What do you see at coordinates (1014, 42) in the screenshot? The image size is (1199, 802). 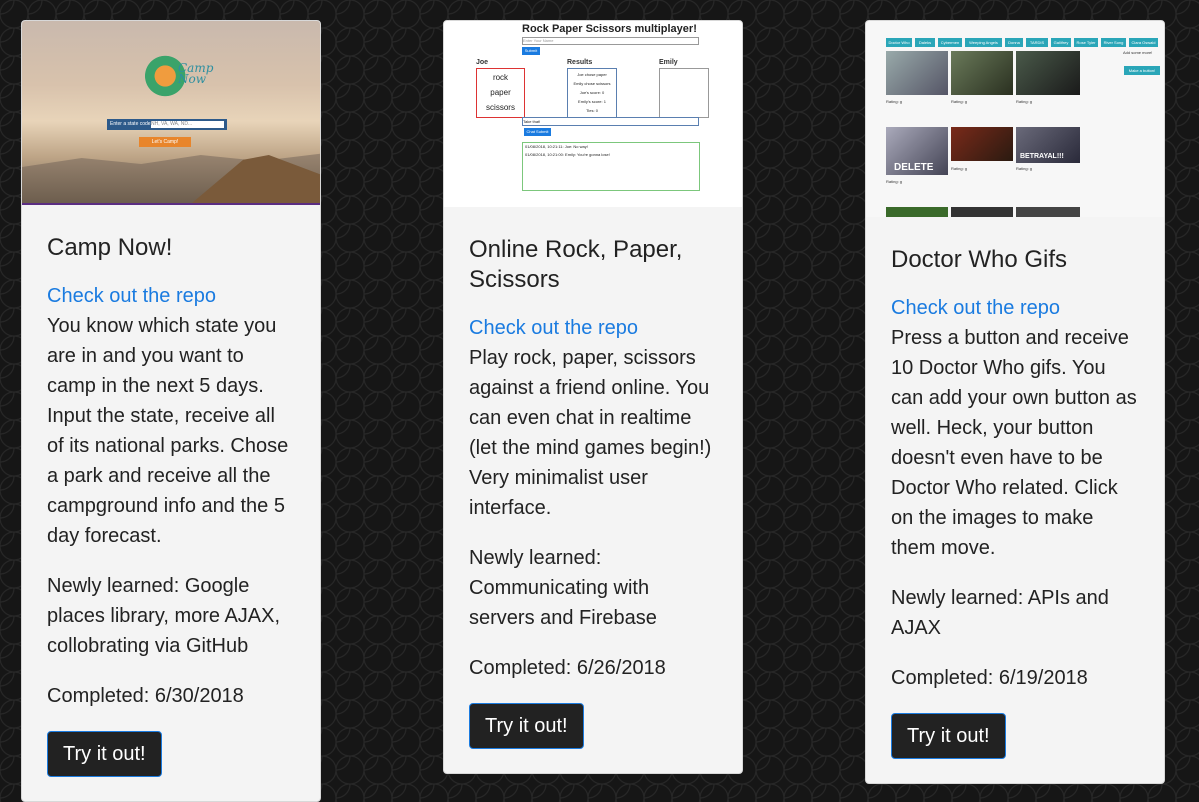 I see `topic-tag: Donna` at bounding box center [1014, 42].